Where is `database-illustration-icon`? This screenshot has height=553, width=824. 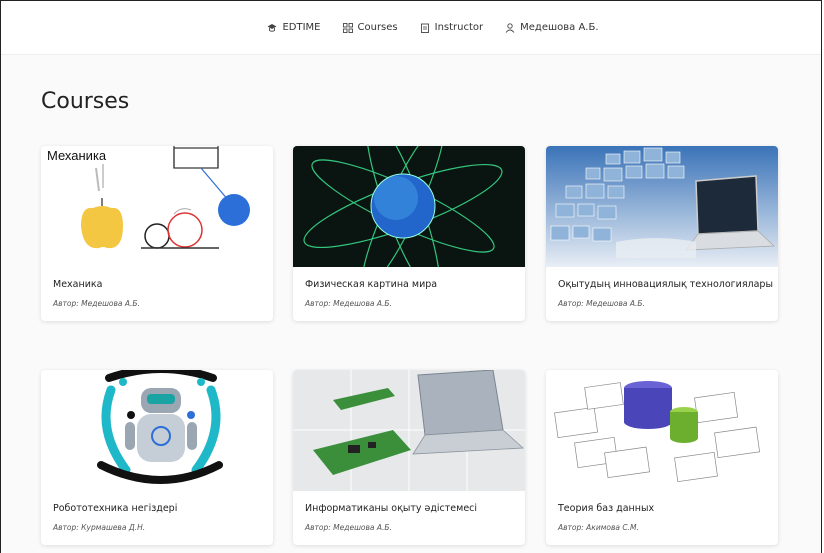 database-illustration-icon is located at coordinates (662, 430).